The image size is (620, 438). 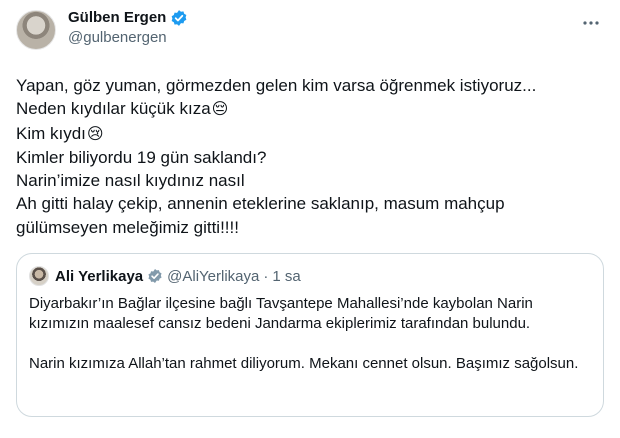 What do you see at coordinates (39, 276) in the screenshot?
I see `quoted-author-avatar` at bounding box center [39, 276].